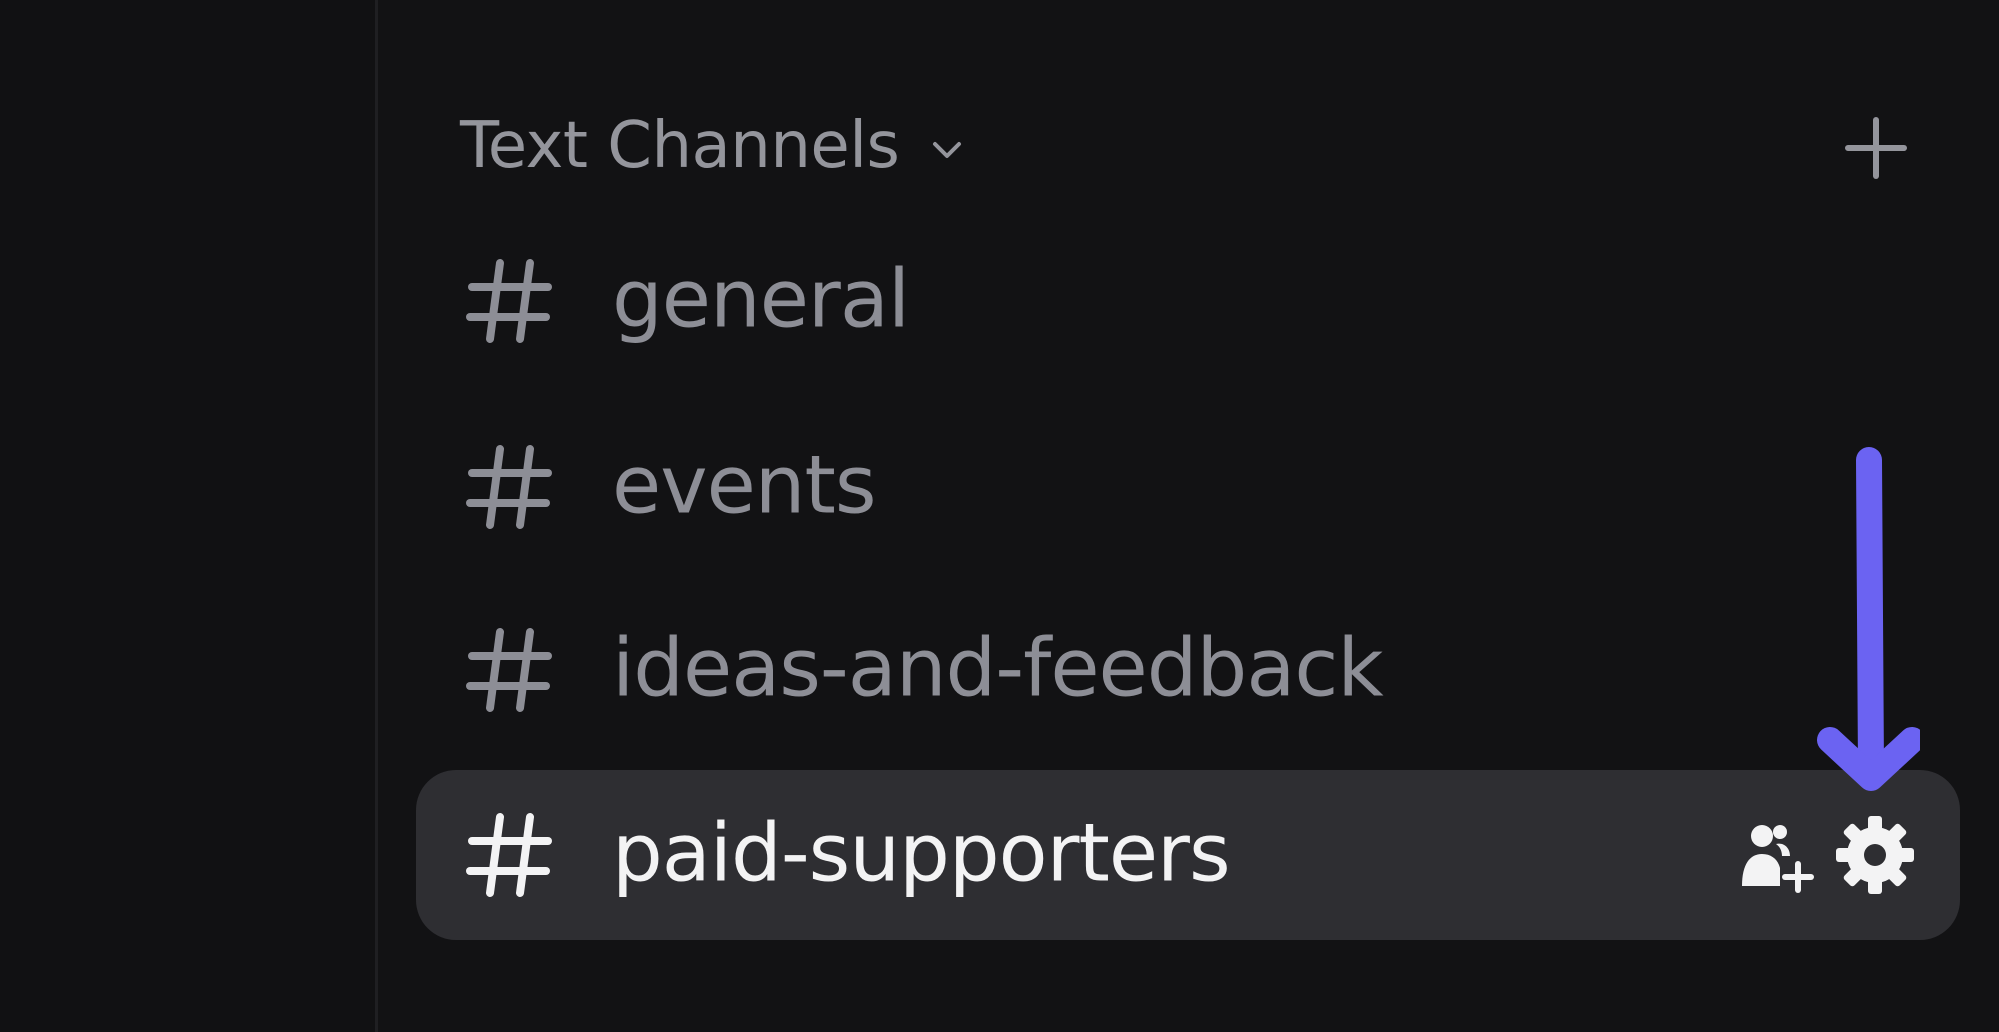 Image resolution: width=1999 pixels, height=1032 pixels. What do you see at coordinates (947, 150) in the screenshot?
I see `chevron-down-icon` at bounding box center [947, 150].